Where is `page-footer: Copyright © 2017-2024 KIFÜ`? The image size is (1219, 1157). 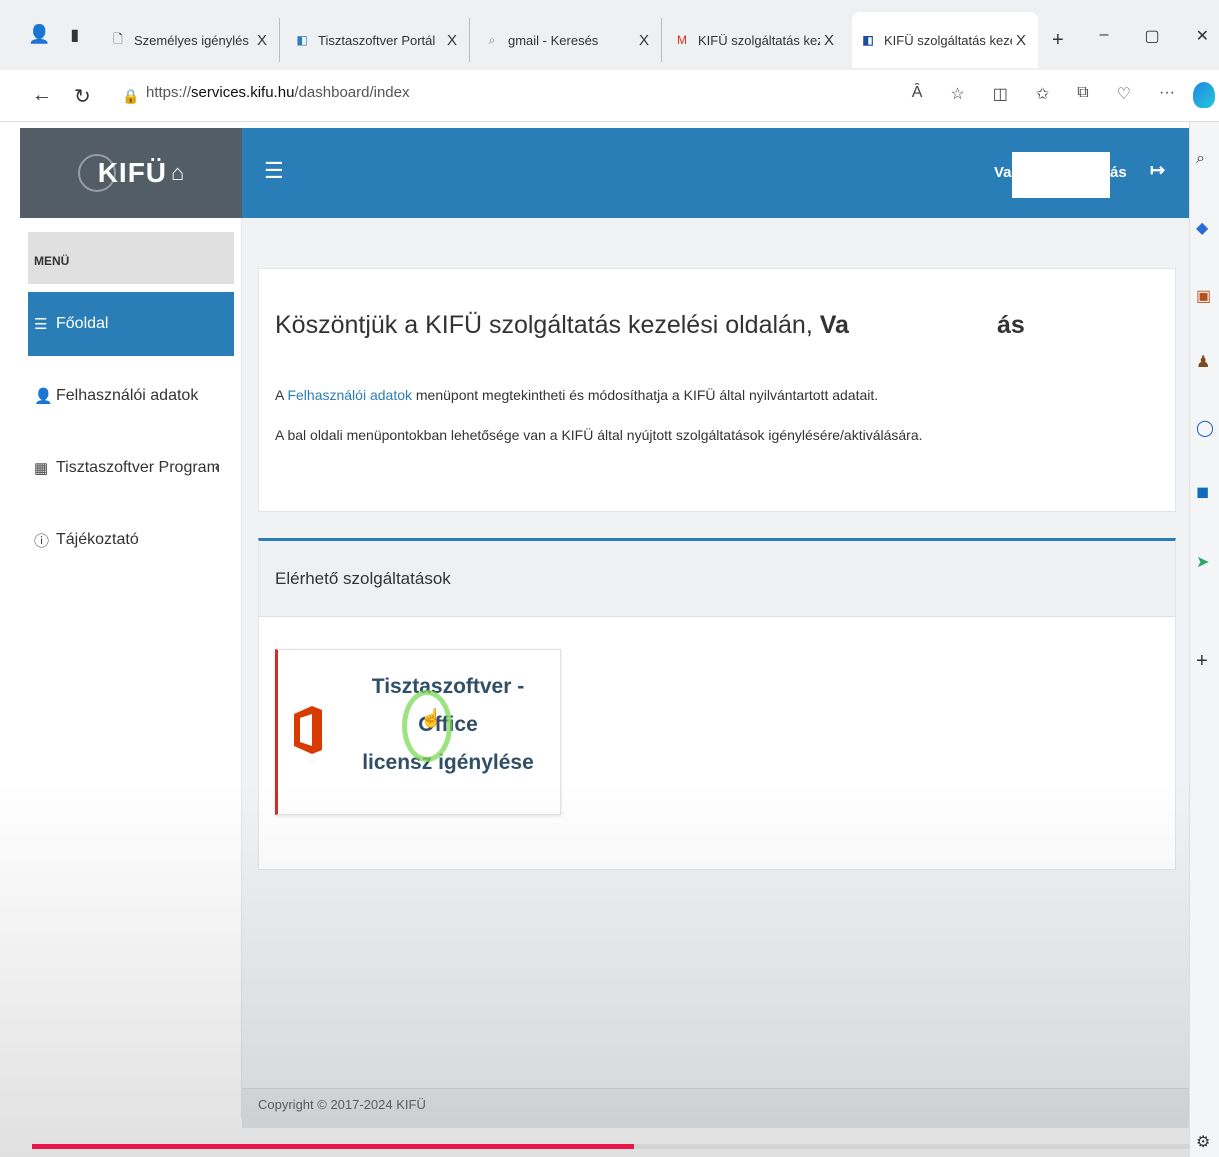 page-footer: Copyright © 2017-2024 KIFÜ is located at coordinates (715, 1108).